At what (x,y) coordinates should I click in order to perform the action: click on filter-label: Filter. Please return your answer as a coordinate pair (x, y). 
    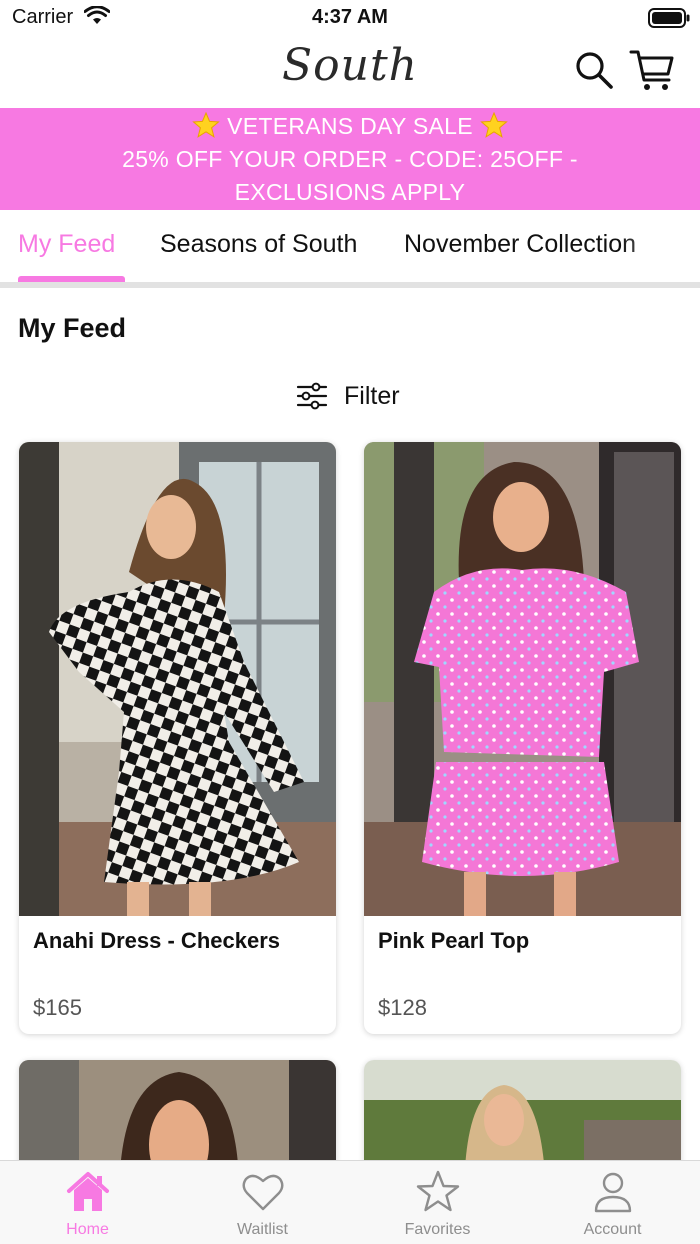
    Looking at the image, I should click on (372, 395).